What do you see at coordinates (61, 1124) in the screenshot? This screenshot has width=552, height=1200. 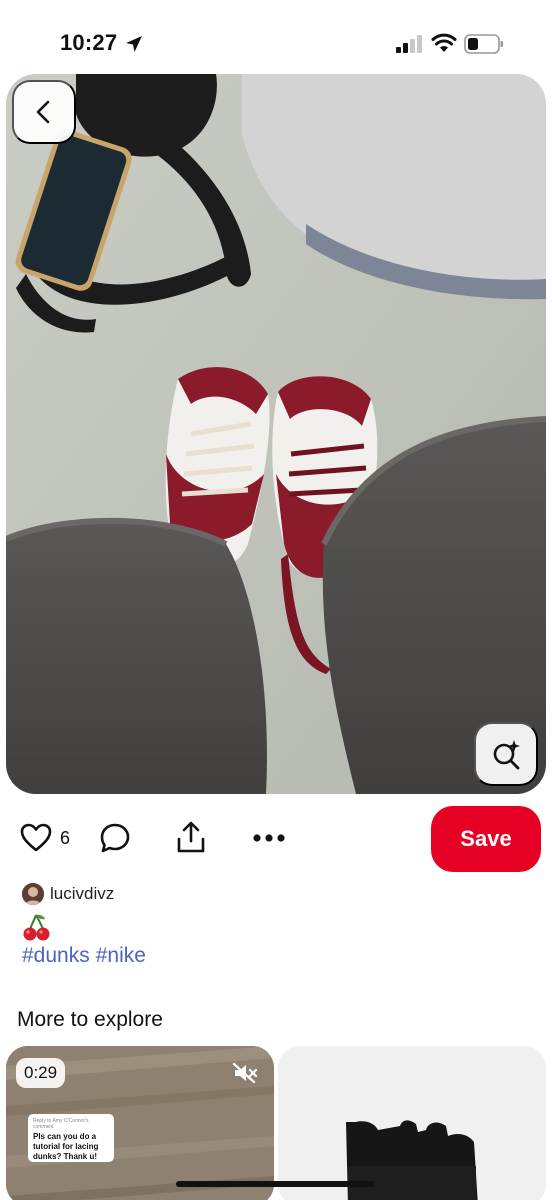 I see `comment-meta: Reply to Amy O'Connor's comment` at bounding box center [61, 1124].